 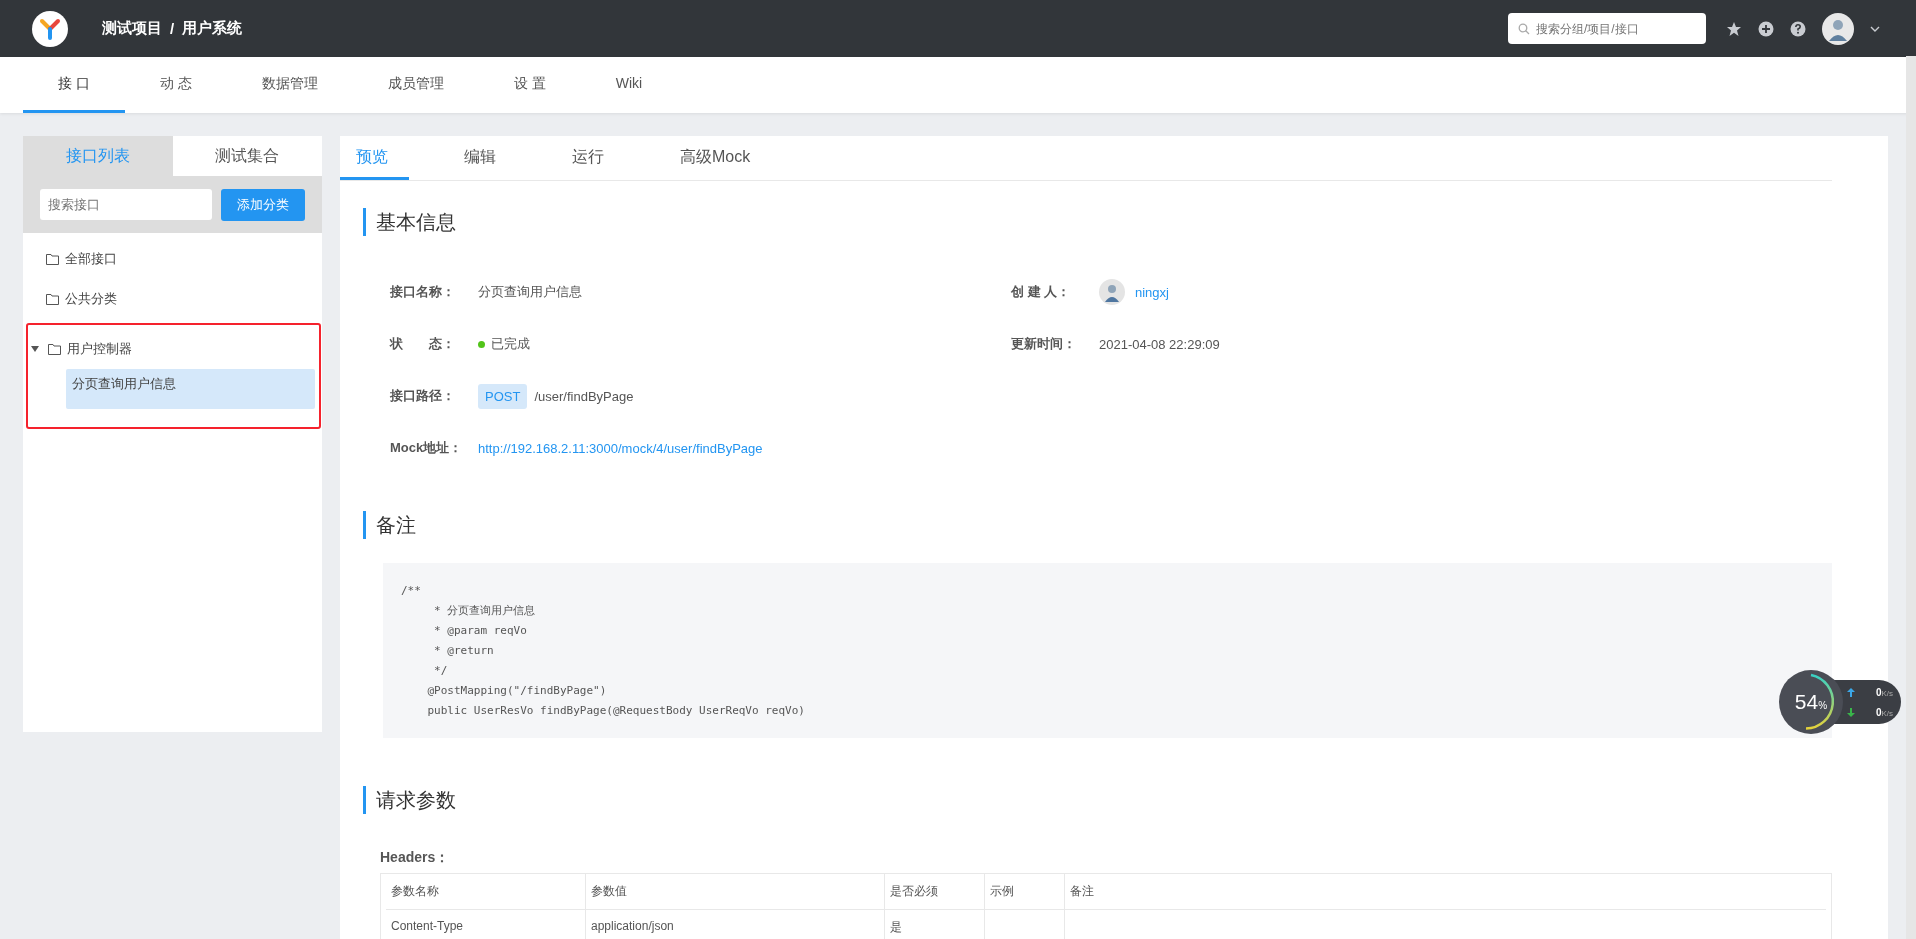 I want to click on field-label: 创 建 人：, so click(x=1041, y=292).